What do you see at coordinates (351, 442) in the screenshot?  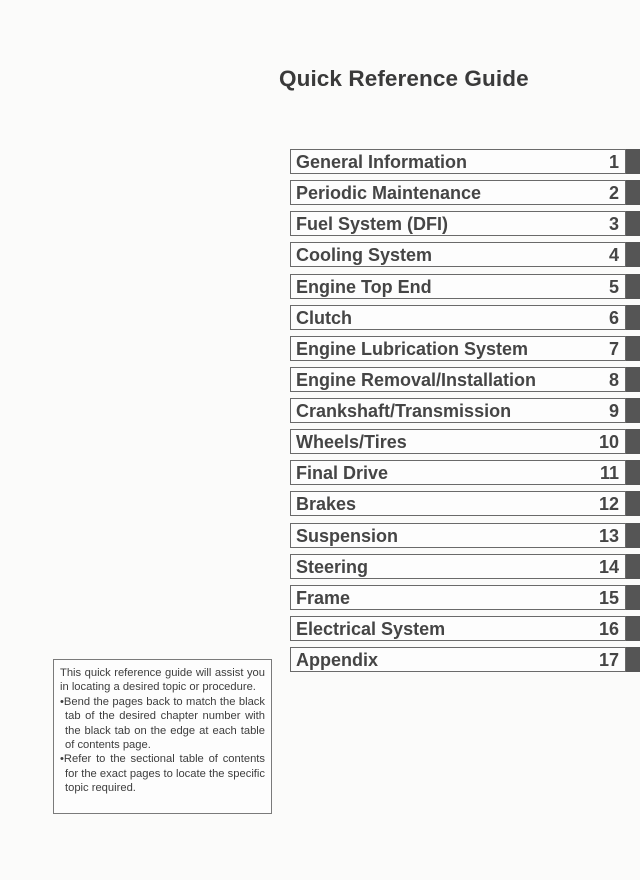 I see `chapter-label: Wheels/Tires` at bounding box center [351, 442].